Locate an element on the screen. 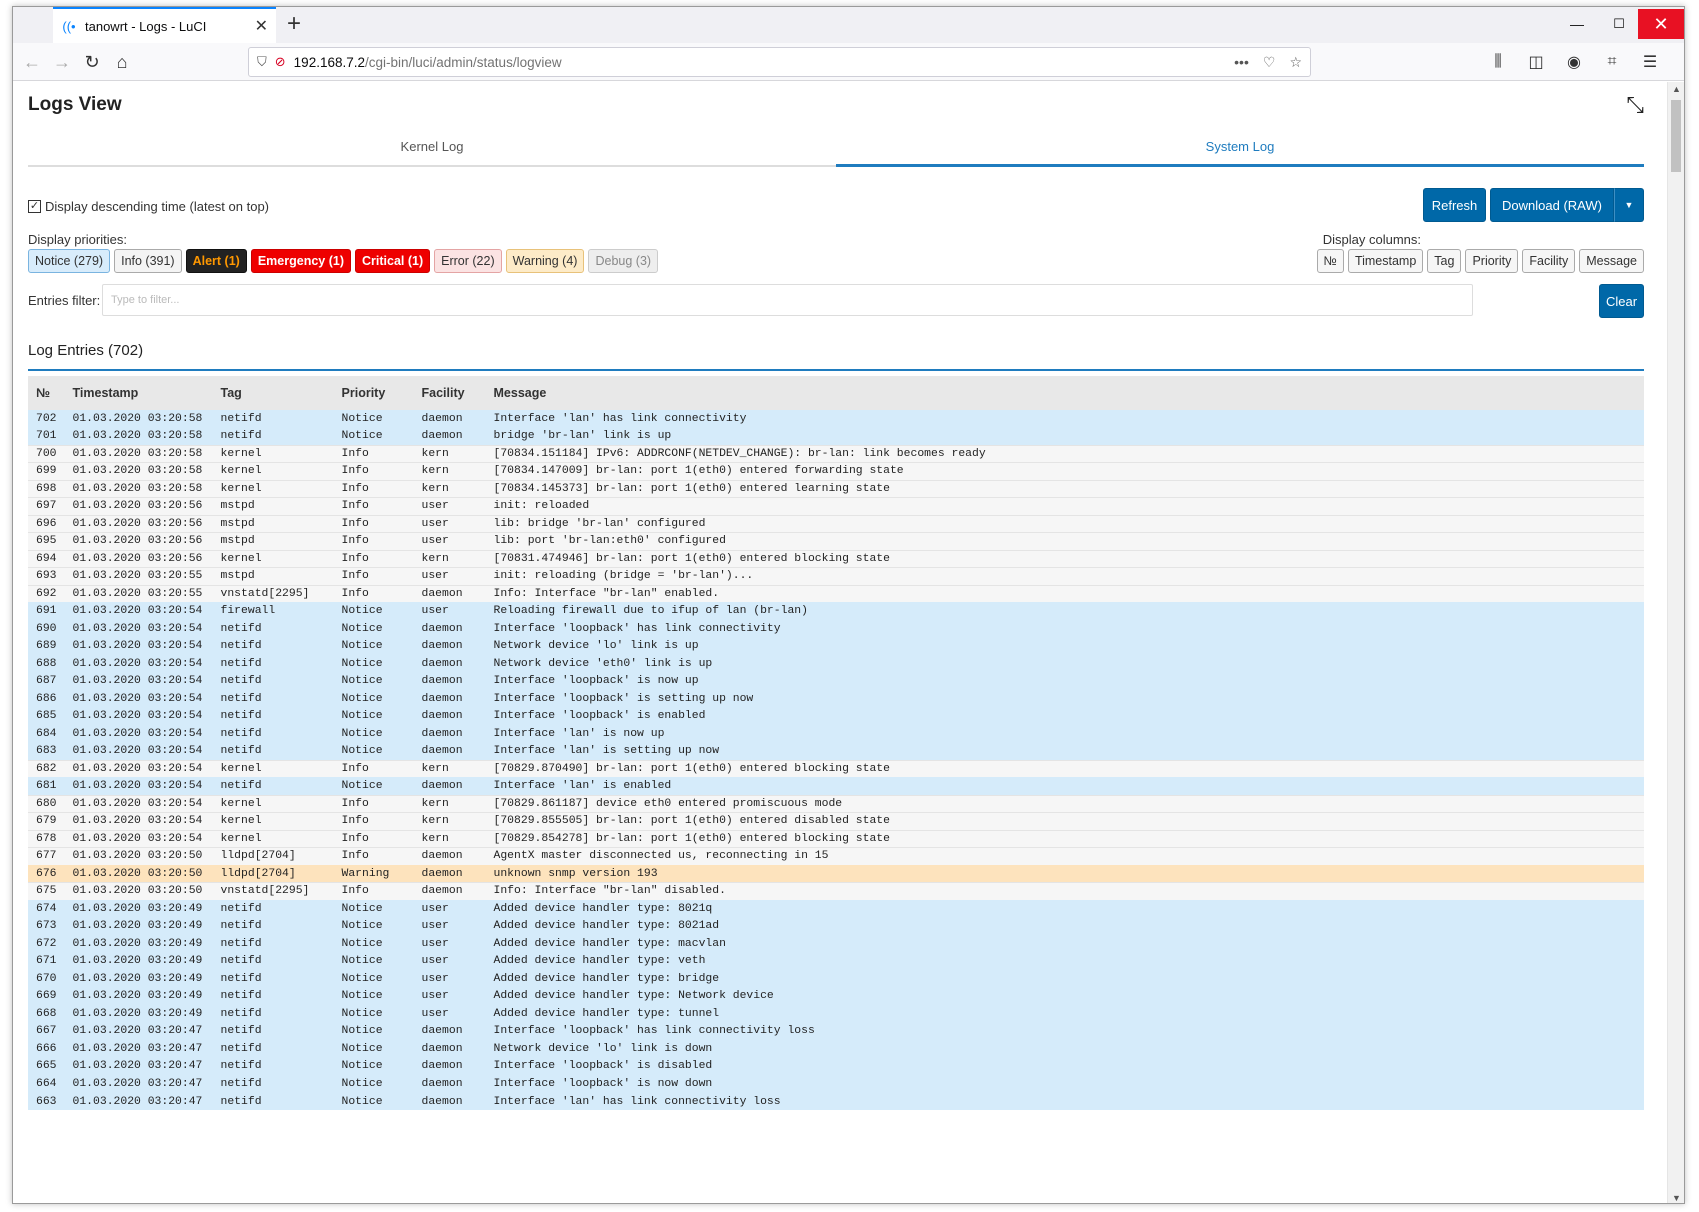 The width and height of the screenshot is (1699, 1212). cell-message: Added device handler type: veth is located at coordinates (1064, 961).